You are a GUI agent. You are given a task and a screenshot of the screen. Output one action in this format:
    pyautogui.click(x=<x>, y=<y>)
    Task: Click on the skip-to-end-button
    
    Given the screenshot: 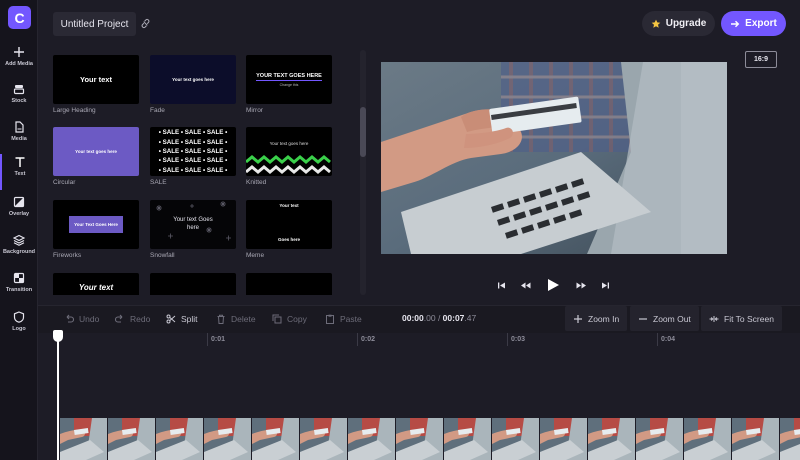 What is the action you would take?
    pyautogui.click(x=605, y=285)
    